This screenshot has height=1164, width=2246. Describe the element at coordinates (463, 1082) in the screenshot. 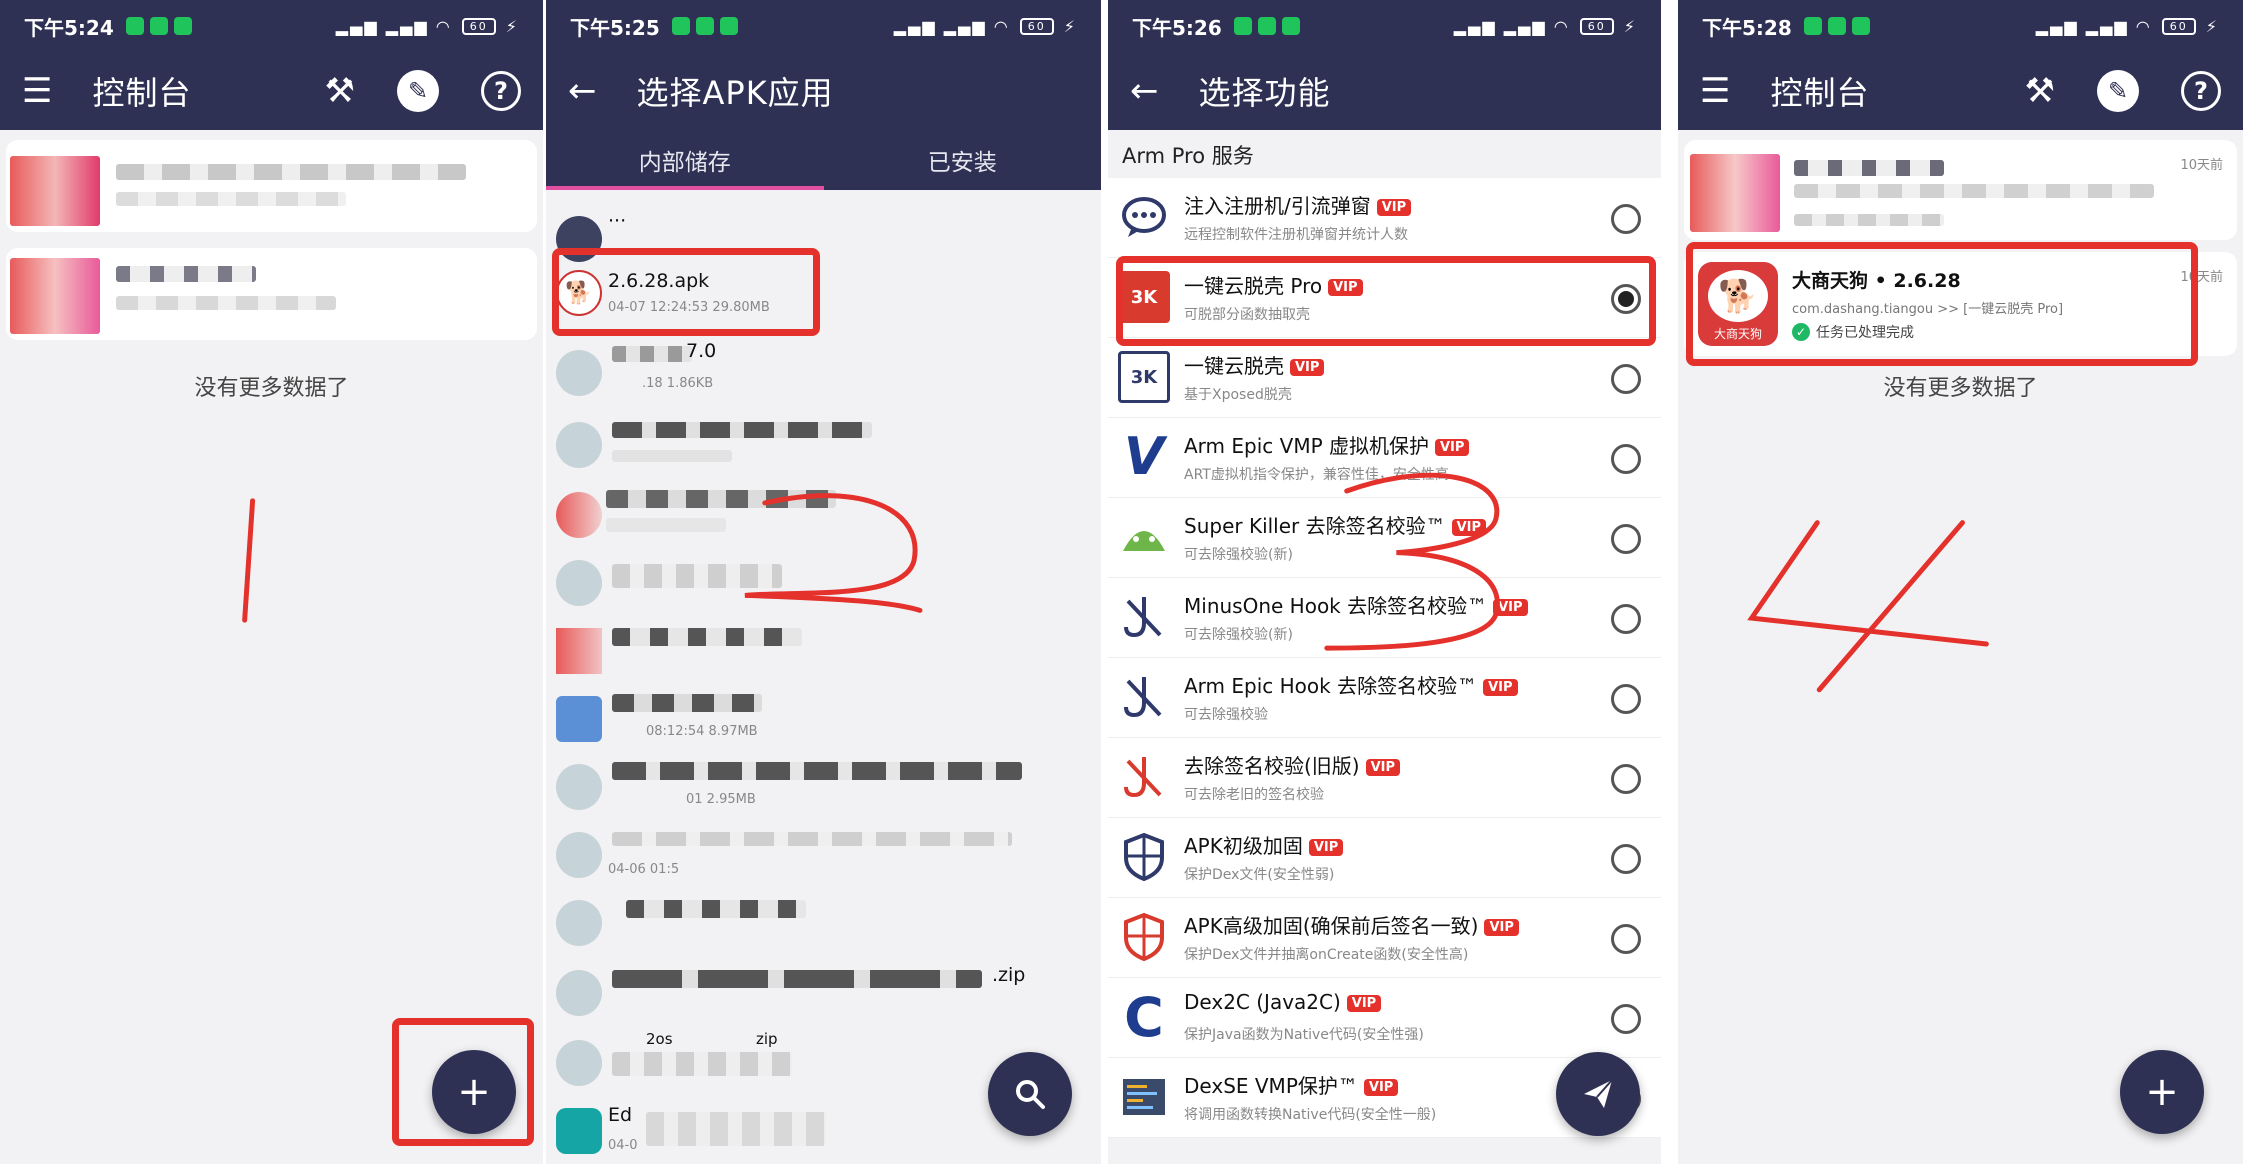

I see `highlight-add-button` at that location.